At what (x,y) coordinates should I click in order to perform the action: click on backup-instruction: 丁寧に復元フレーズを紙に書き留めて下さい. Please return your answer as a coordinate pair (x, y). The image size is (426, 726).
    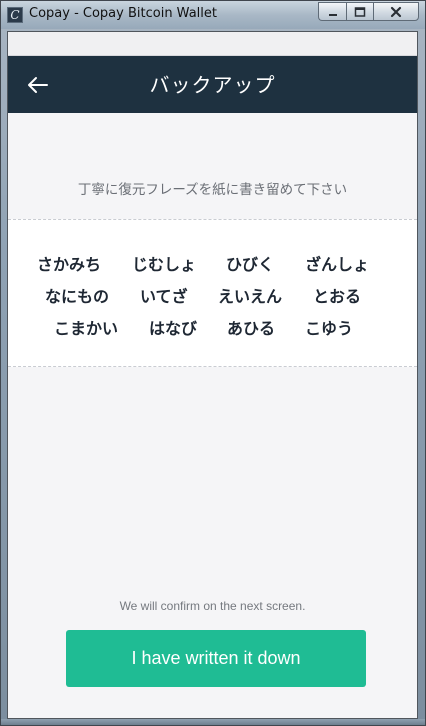
    Looking at the image, I should click on (212, 190).